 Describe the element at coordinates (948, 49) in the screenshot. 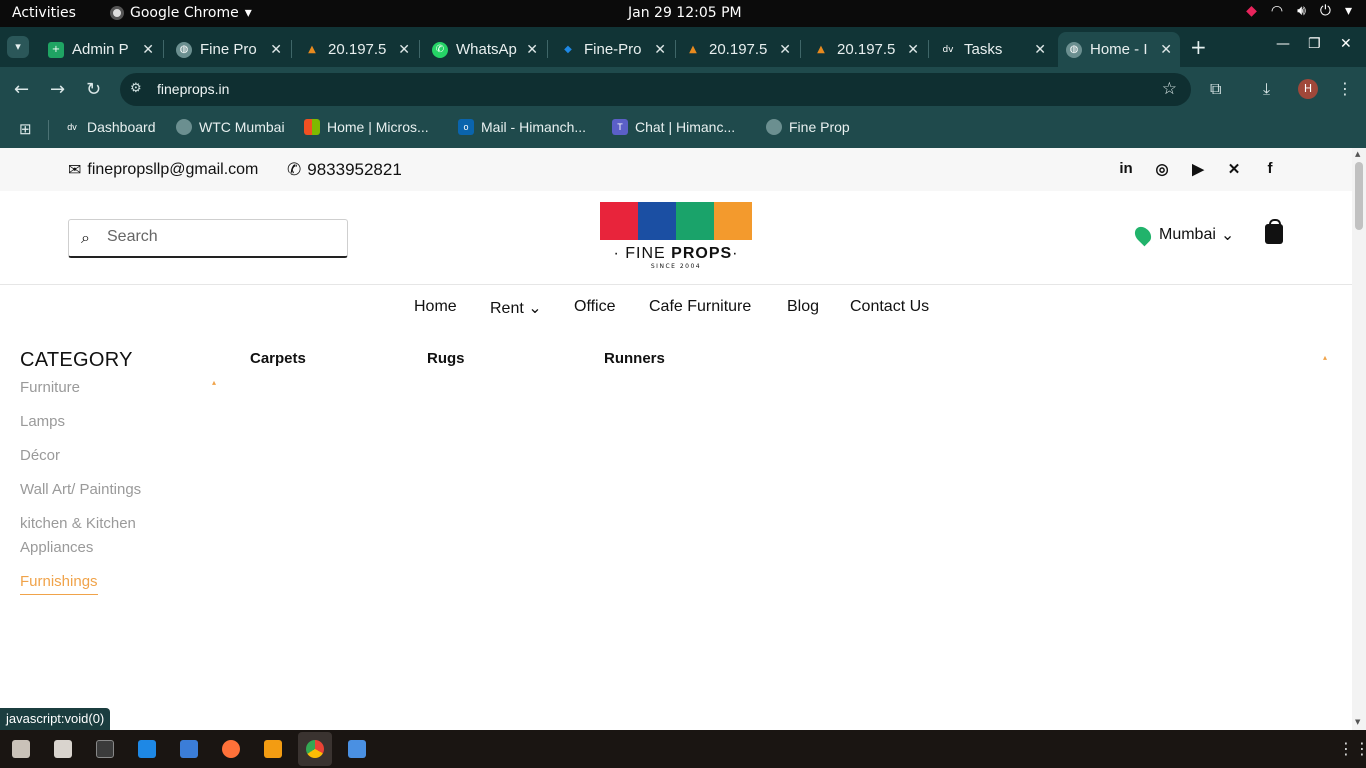

I see `dv-icon: dv` at that location.